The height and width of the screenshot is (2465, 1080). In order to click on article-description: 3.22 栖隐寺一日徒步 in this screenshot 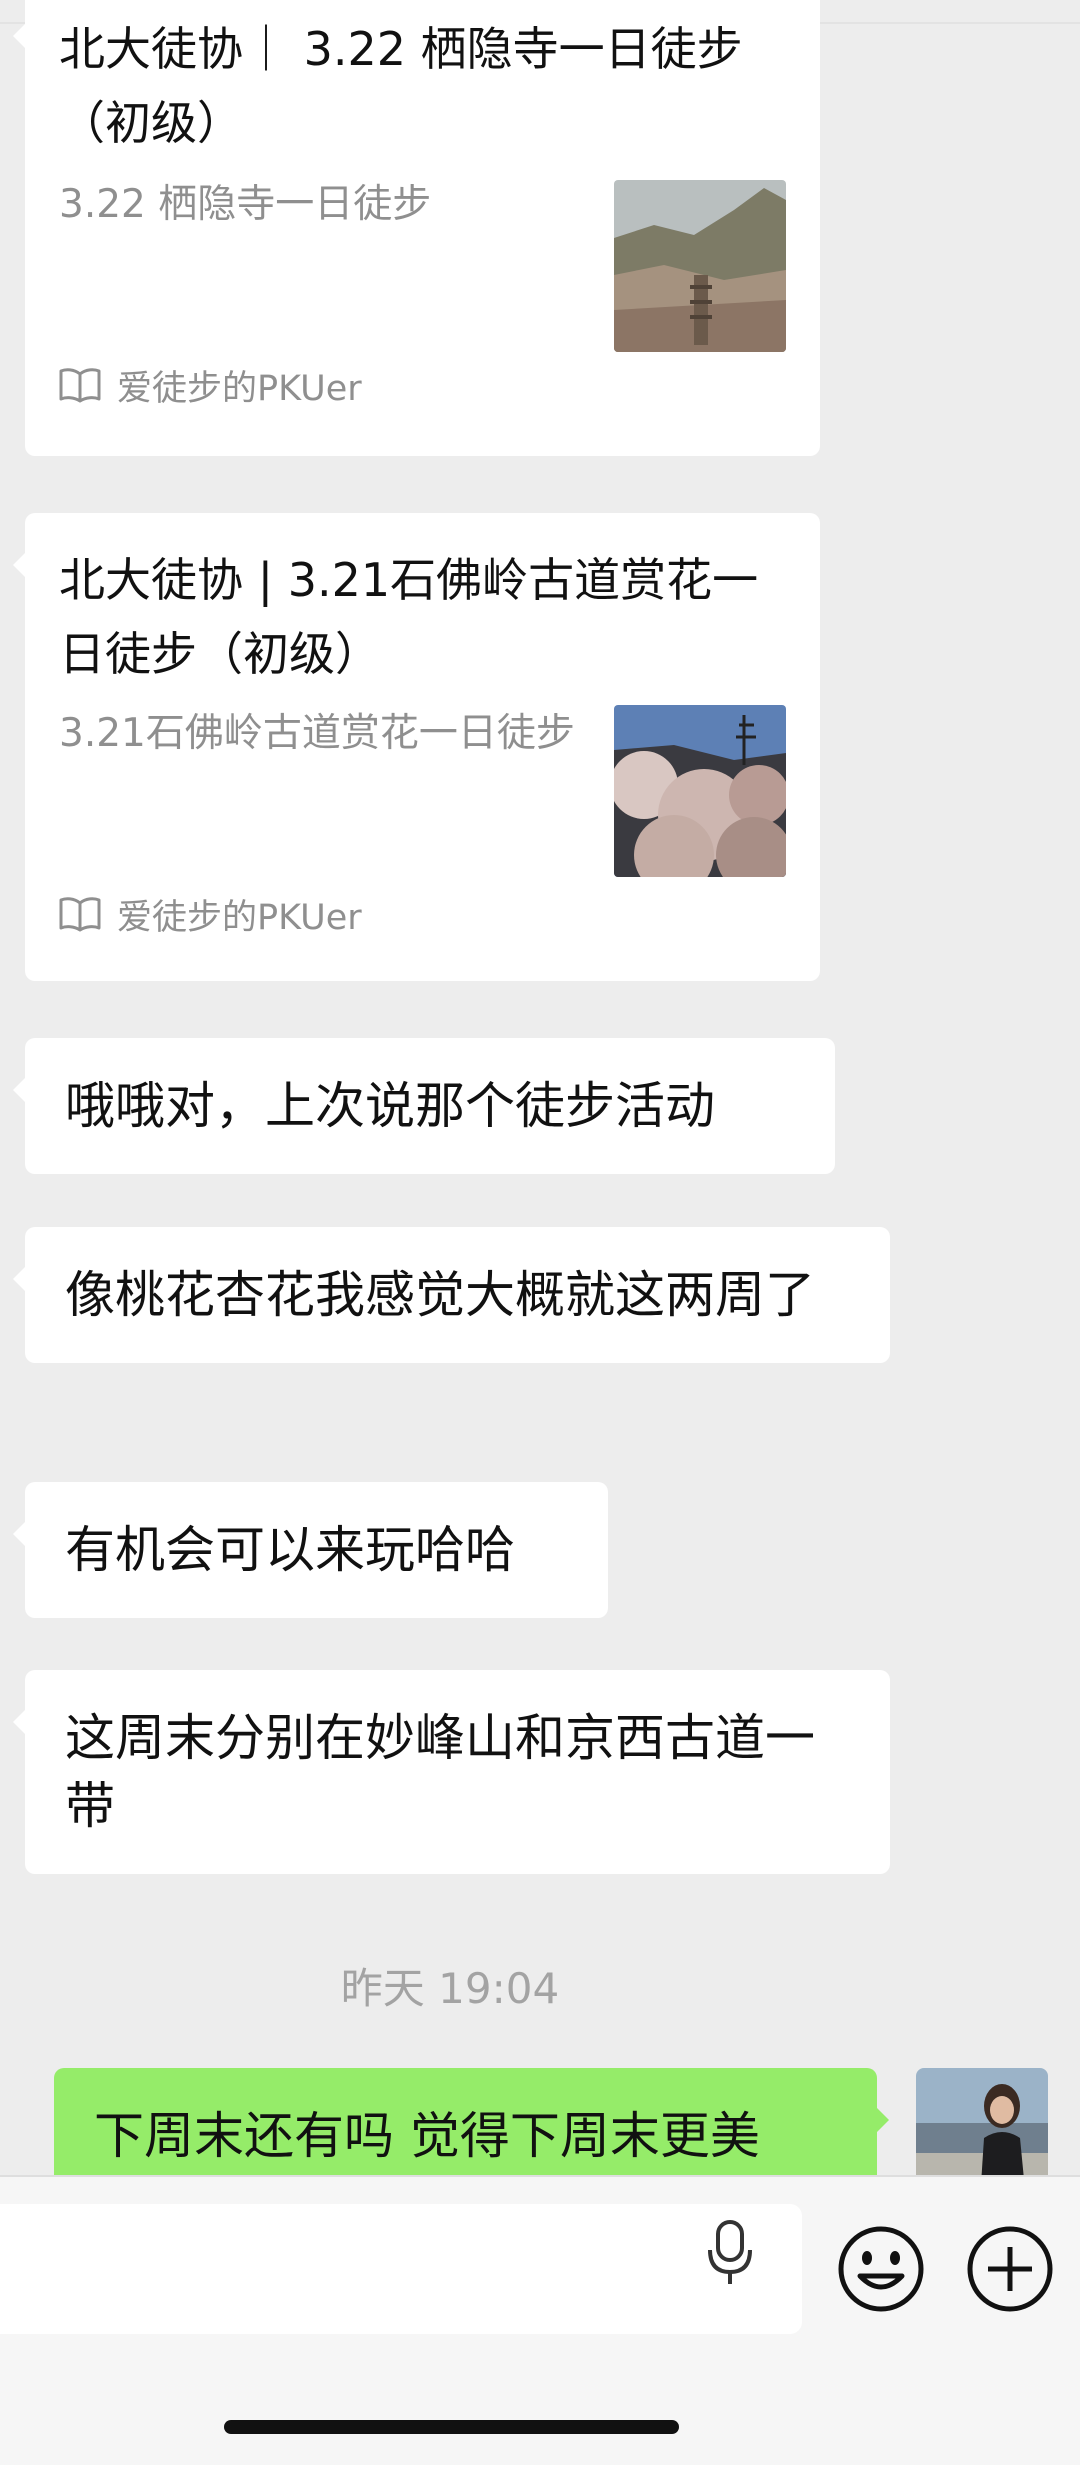, I will do `click(245, 204)`.